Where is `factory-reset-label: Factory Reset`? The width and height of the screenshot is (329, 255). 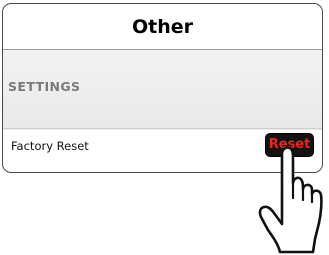 factory-reset-label: Factory Reset is located at coordinates (50, 146).